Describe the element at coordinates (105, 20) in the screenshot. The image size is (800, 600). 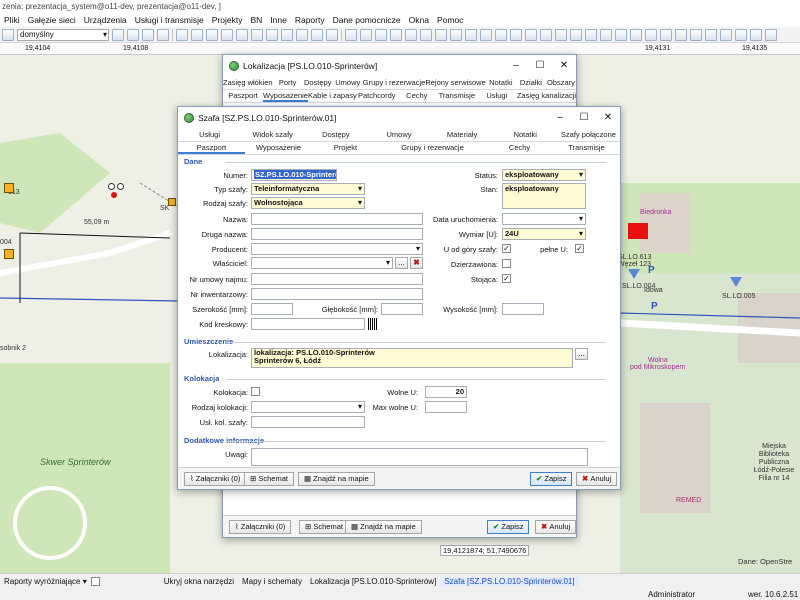
I see `menu-urzadzenia: Urządzenia` at that location.